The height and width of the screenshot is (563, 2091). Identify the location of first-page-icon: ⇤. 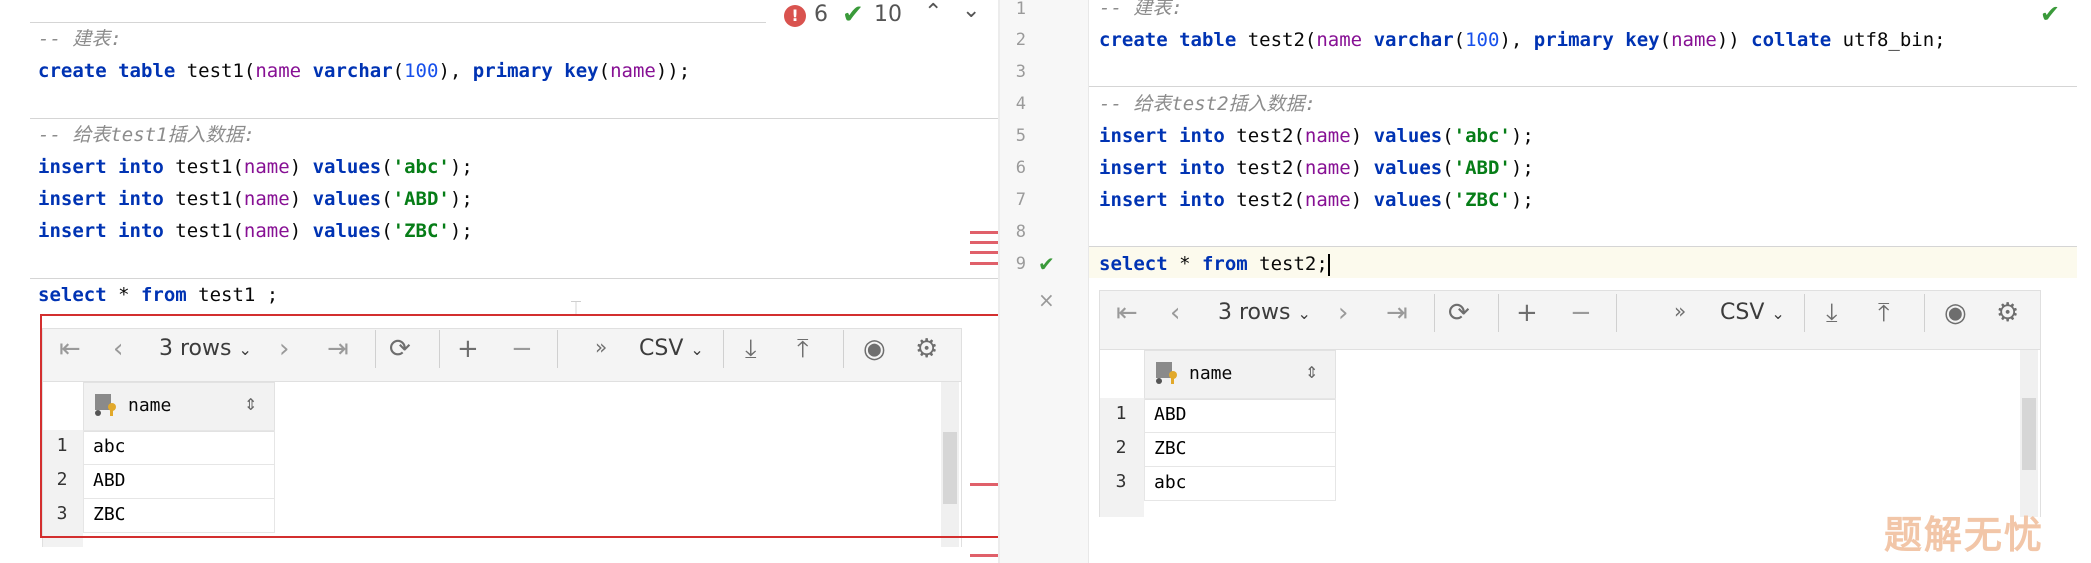
(1127, 313).